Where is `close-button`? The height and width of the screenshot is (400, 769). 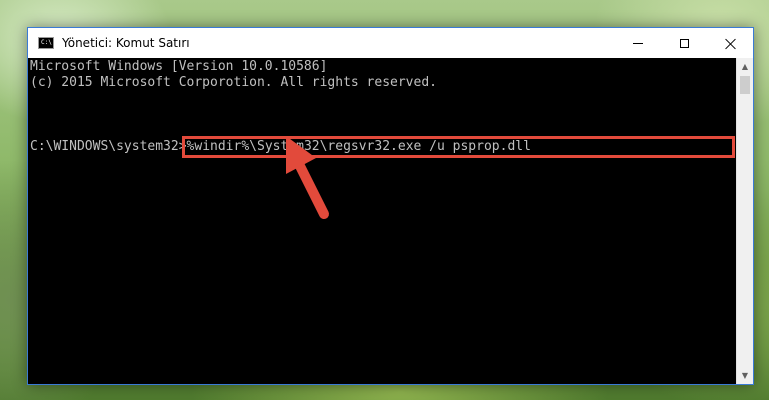 close-button is located at coordinates (730, 43).